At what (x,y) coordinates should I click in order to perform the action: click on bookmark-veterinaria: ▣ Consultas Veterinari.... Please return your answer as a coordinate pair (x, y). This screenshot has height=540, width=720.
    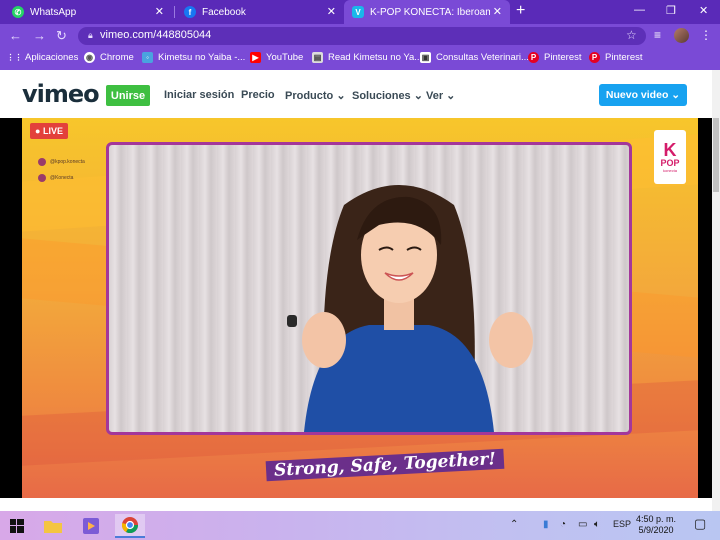
    Looking at the image, I should click on (474, 57).